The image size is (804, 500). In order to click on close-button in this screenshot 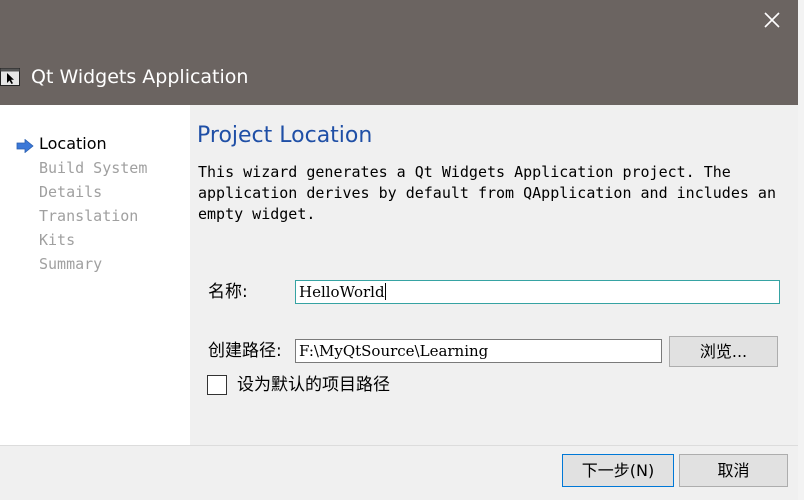, I will do `click(772, 20)`.